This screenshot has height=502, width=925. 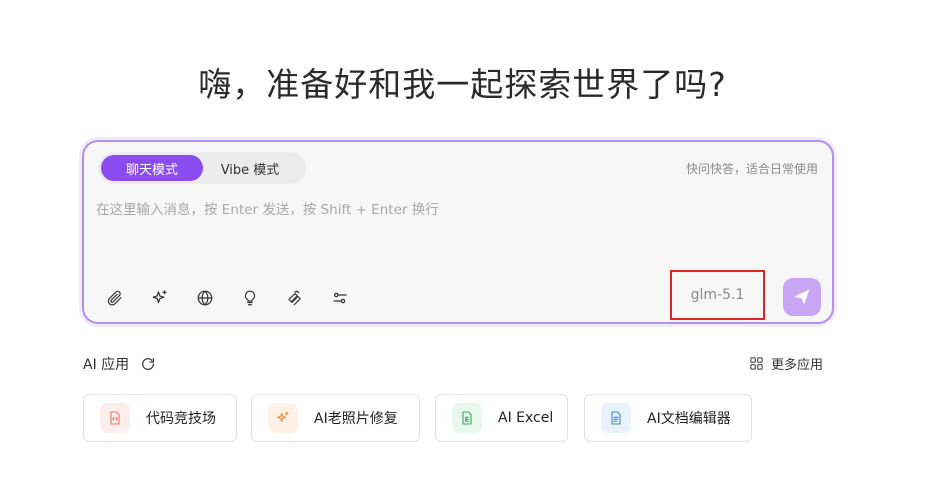 I want to click on mode-chat-button: 聊天模式, so click(x=152, y=168).